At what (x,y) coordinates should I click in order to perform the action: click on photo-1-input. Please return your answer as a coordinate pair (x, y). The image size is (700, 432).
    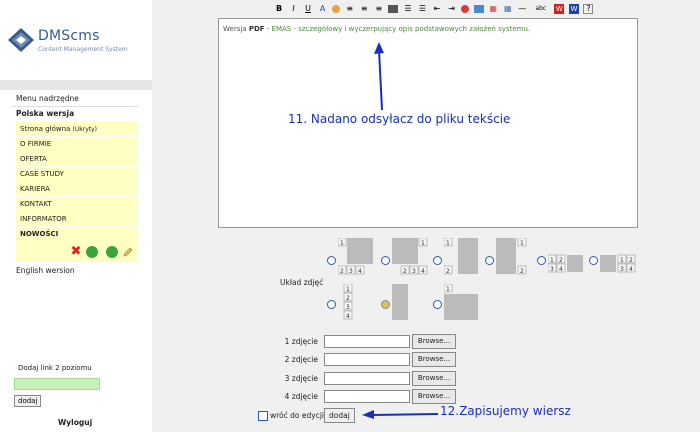
    Looking at the image, I should click on (367, 341).